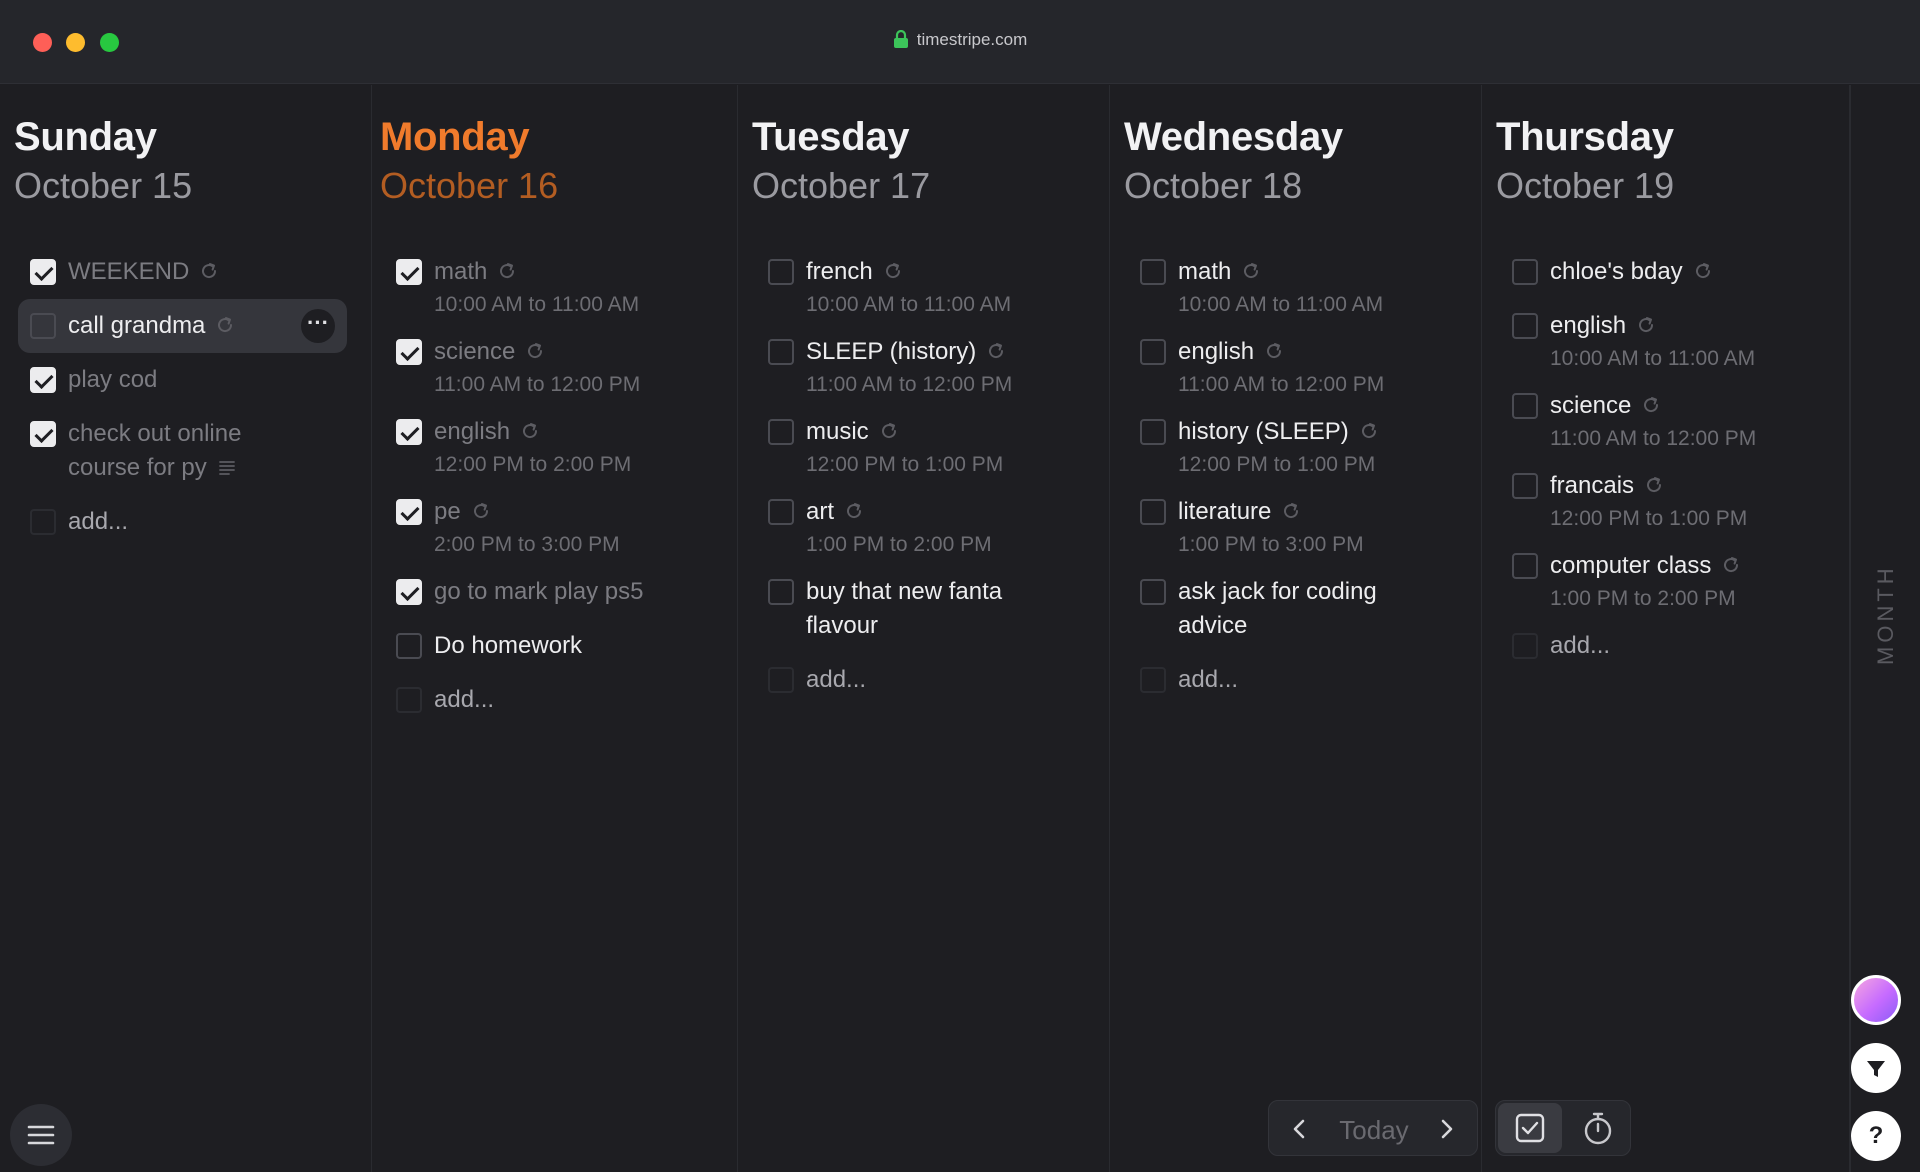  Describe the element at coordinates (1447, 1129) in the screenshot. I see `next-button` at that location.